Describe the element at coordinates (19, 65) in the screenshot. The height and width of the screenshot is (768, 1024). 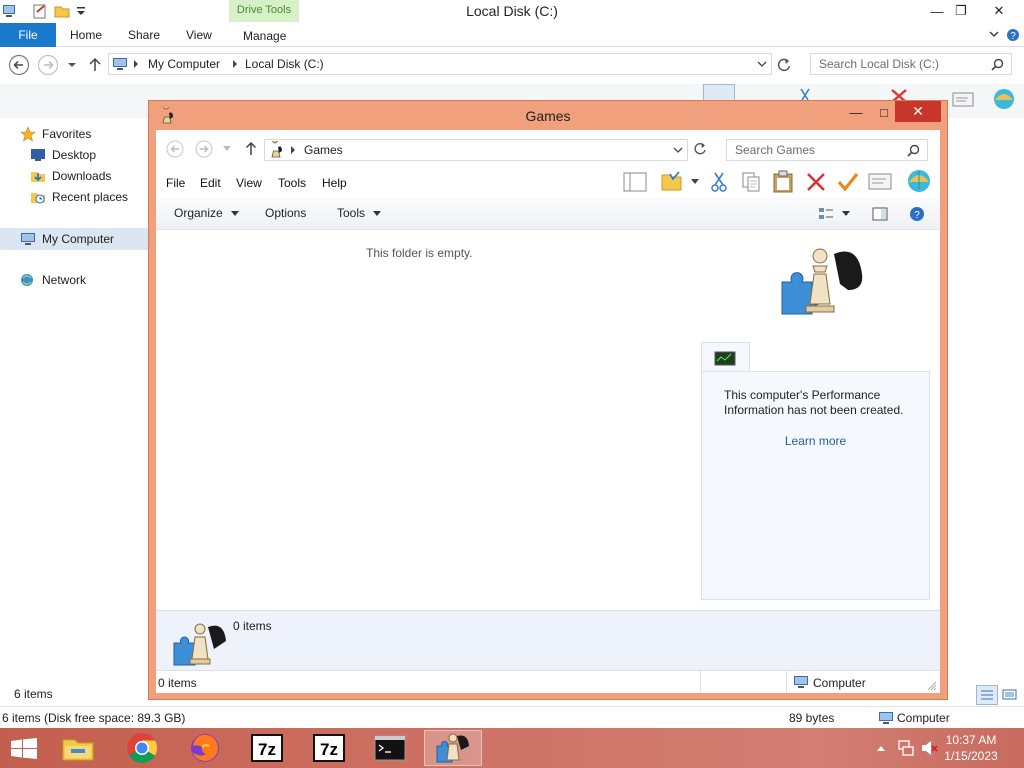
I see `back-icon` at that location.